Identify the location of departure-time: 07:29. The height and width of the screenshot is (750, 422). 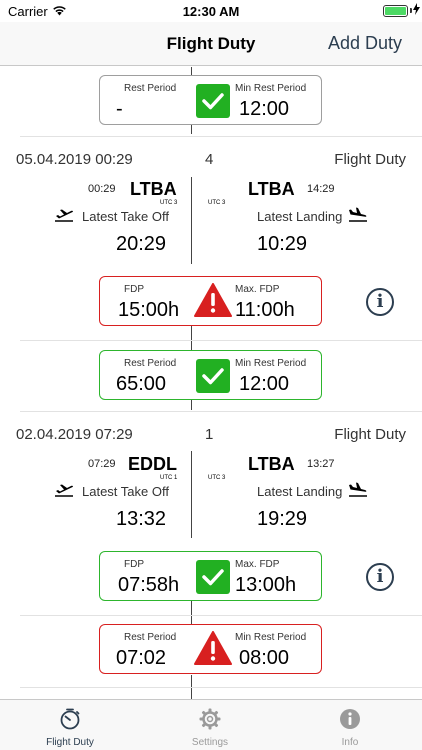
(102, 464).